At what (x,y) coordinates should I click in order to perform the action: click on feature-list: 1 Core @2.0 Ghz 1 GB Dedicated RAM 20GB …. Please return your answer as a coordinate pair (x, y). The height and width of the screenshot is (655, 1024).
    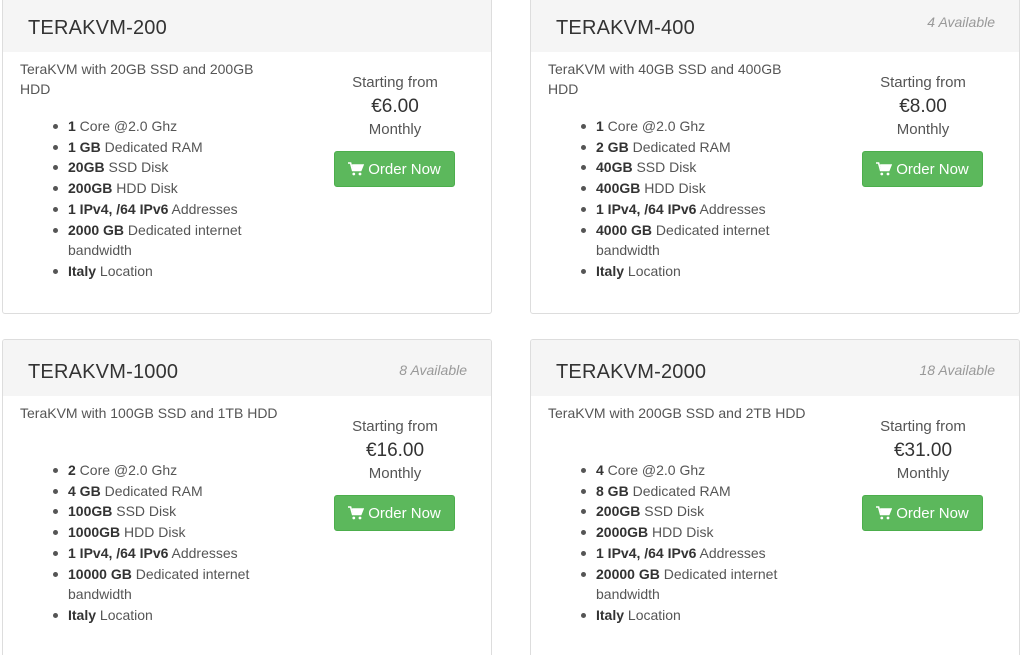
    Looking at the image, I should click on (145, 199).